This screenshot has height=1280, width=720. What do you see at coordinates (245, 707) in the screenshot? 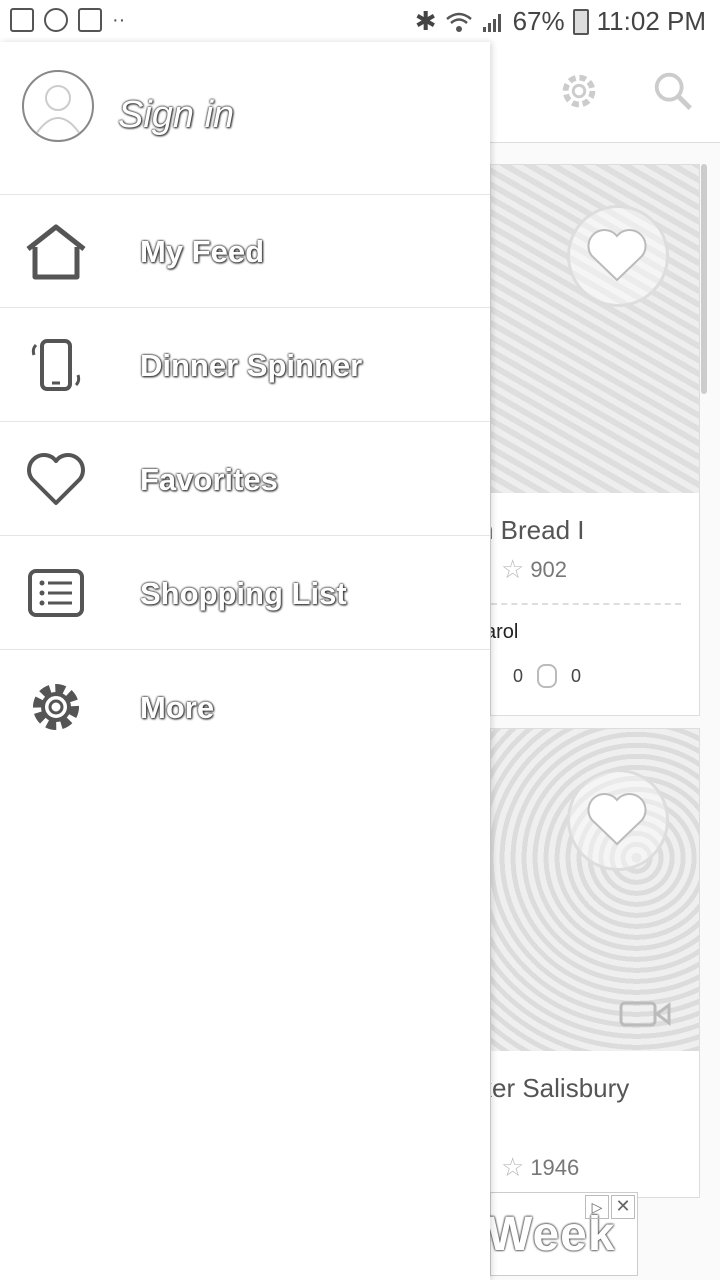
I see `menu-item-more: More` at bounding box center [245, 707].